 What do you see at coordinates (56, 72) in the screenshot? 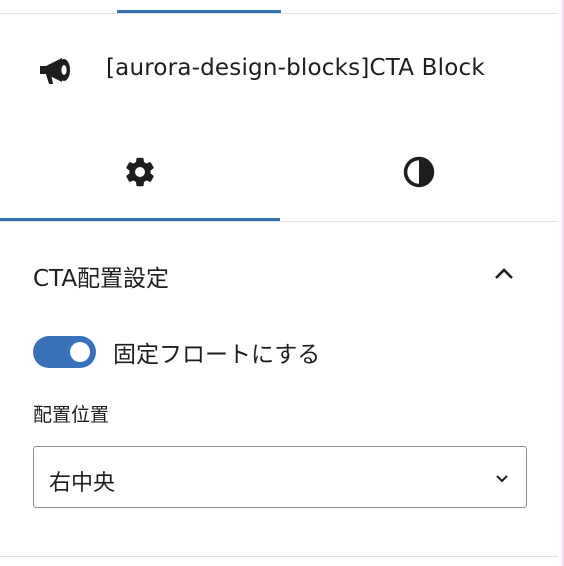
I see `megaphone-icon` at bounding box center [56, 72].